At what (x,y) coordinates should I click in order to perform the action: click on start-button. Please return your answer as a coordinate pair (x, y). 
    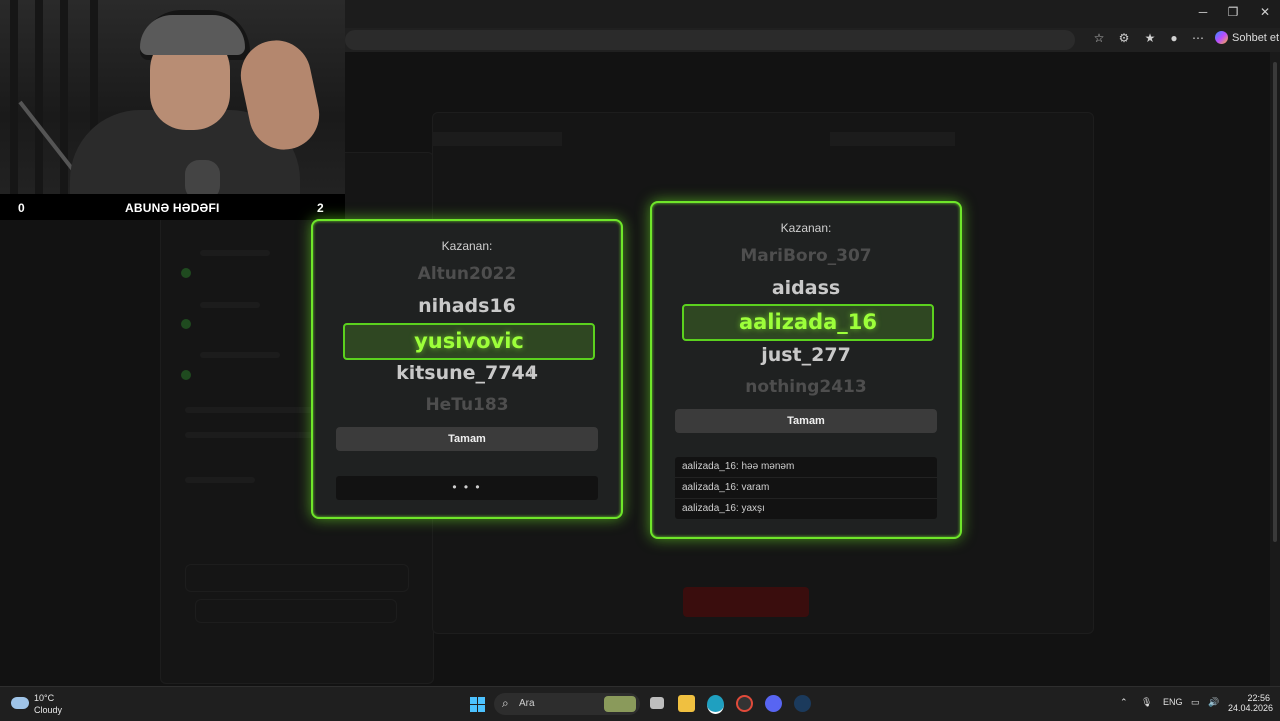
    Looking at the image, I should click on (477, 704).